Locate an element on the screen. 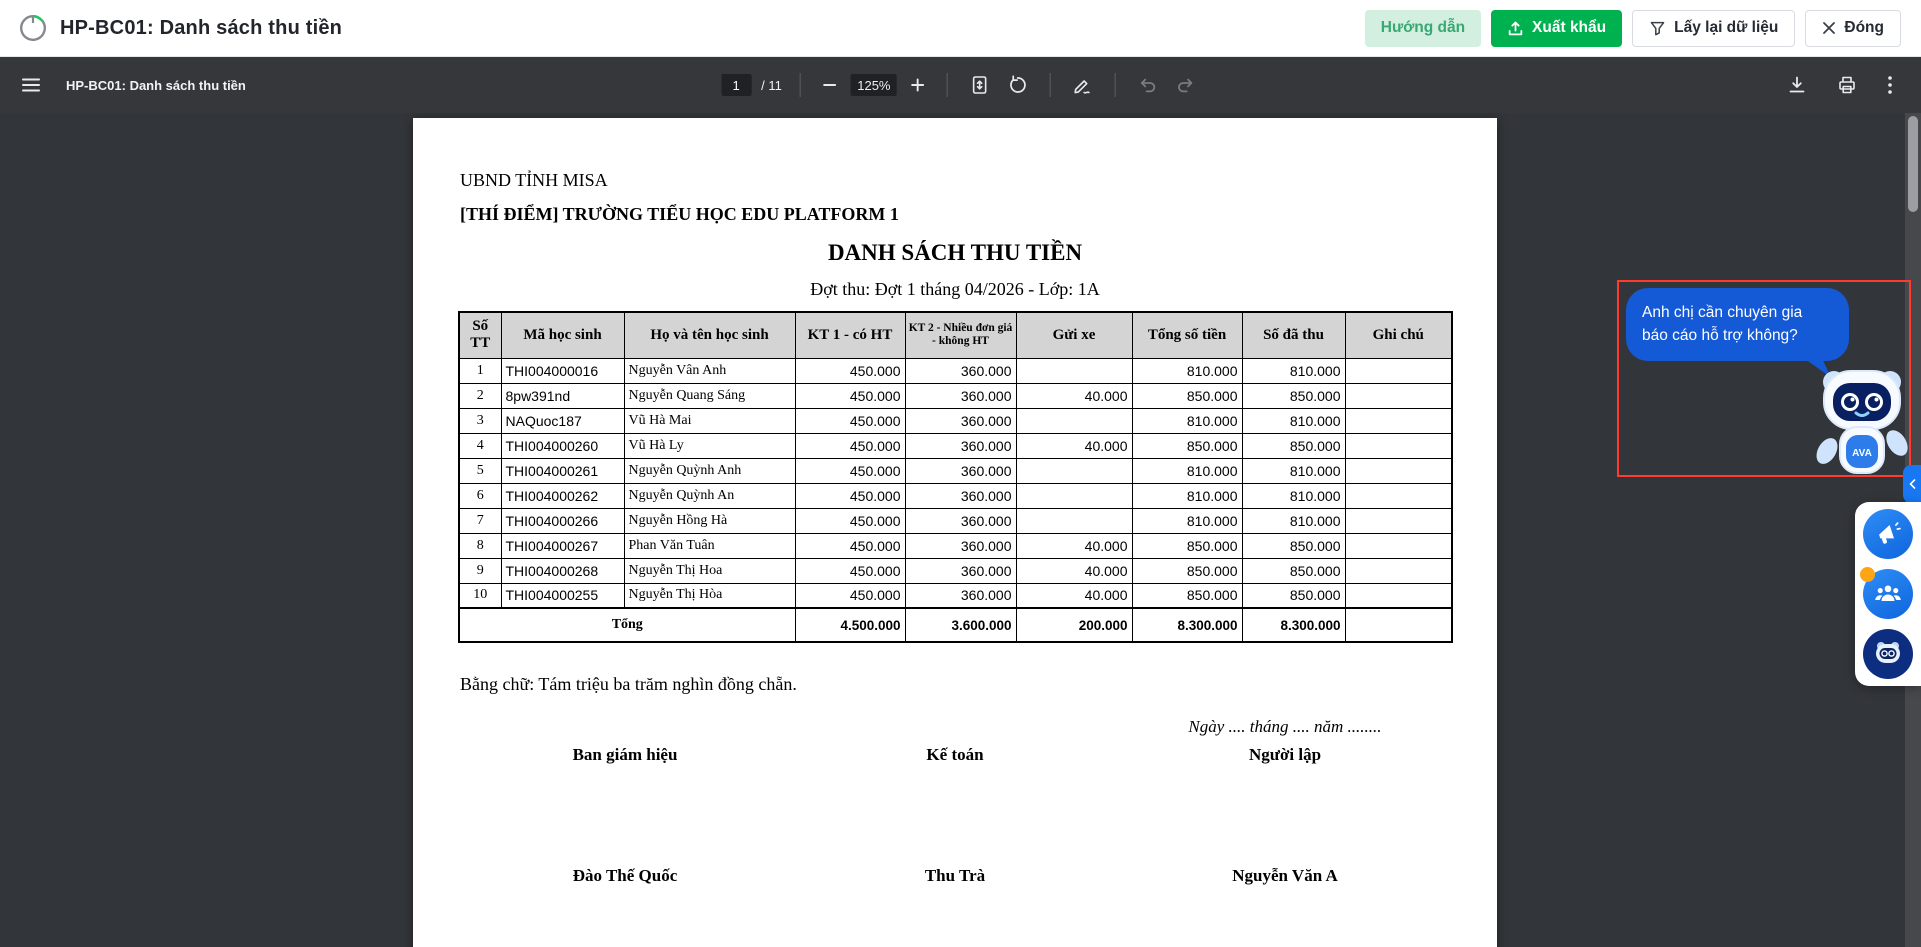 The image size is (1921, 947). total-parking: 200.000 is located at coordinates (1074, 625).